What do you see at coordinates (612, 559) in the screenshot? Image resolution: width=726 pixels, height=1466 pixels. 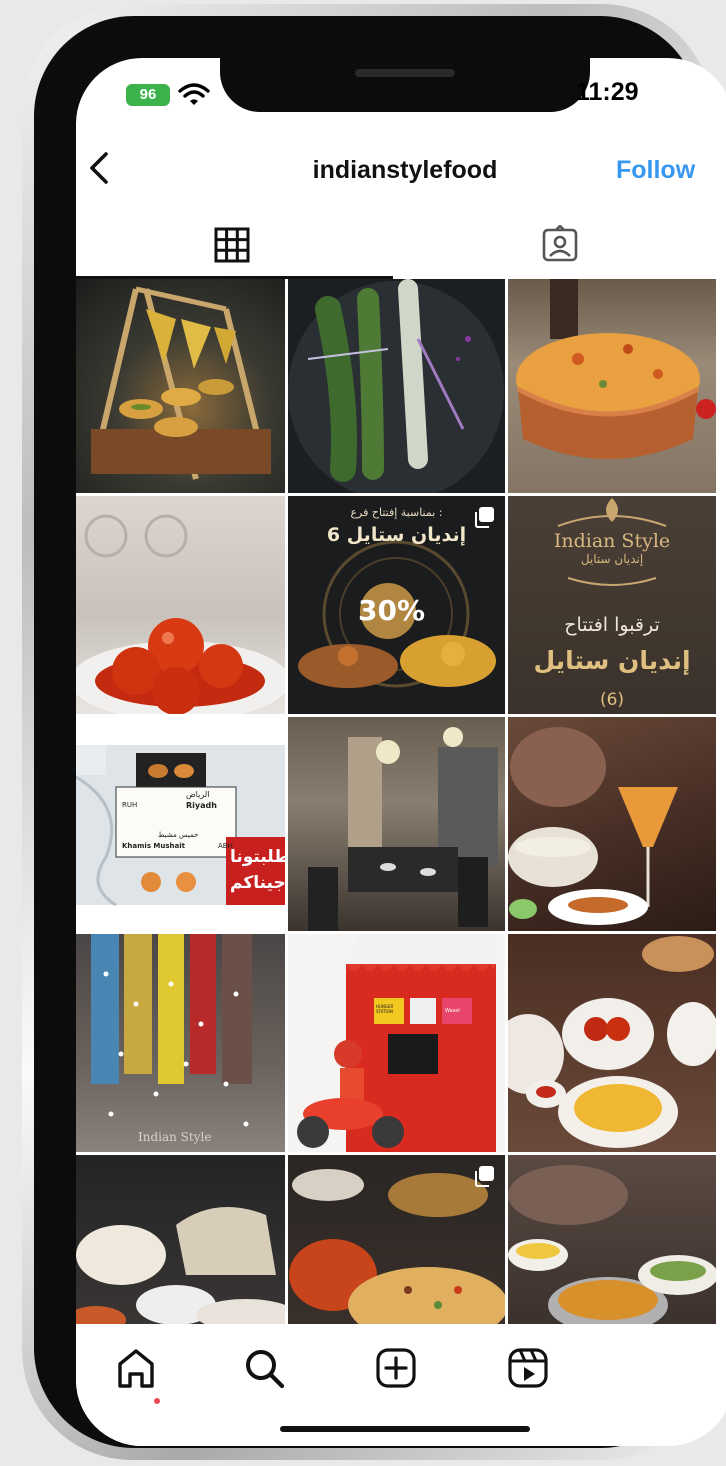 I see `brand-name-ar: إنديان ستايل` at bounding box center [612, 559].